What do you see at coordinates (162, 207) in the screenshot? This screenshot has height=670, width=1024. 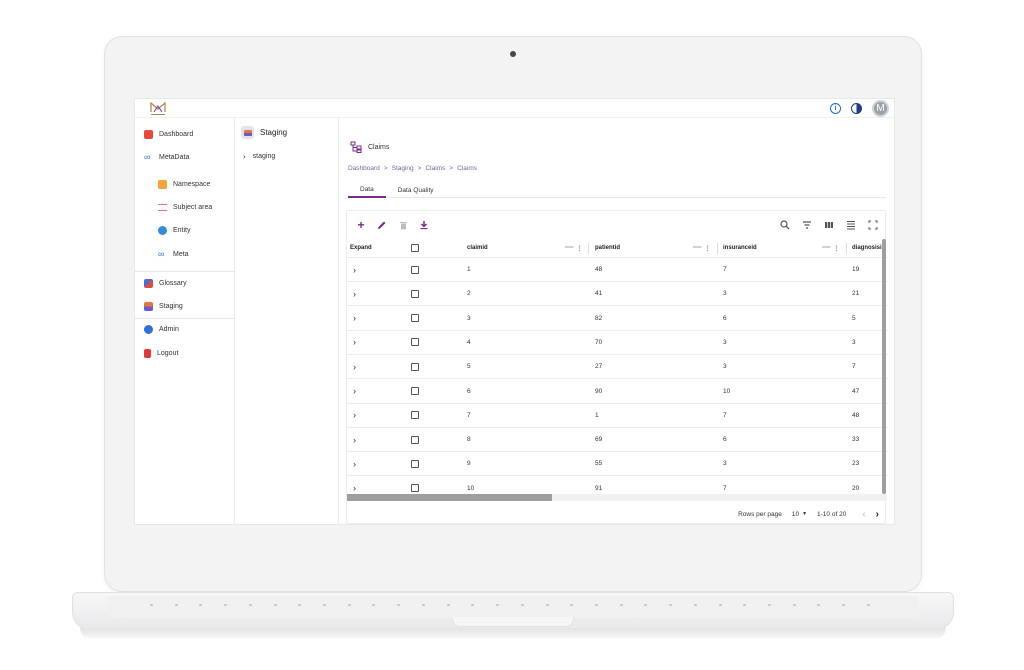 I see `subject-area-icon` at bounding box center [162, 207].